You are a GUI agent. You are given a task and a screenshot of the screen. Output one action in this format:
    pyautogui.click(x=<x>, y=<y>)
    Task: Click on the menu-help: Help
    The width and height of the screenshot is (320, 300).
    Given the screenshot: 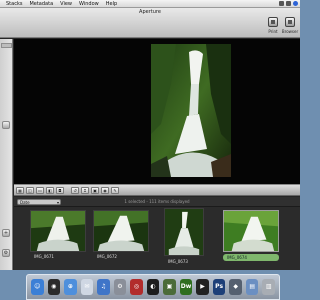 What is the action you would take?
    pyautogui.click(x=111, y=4)
    